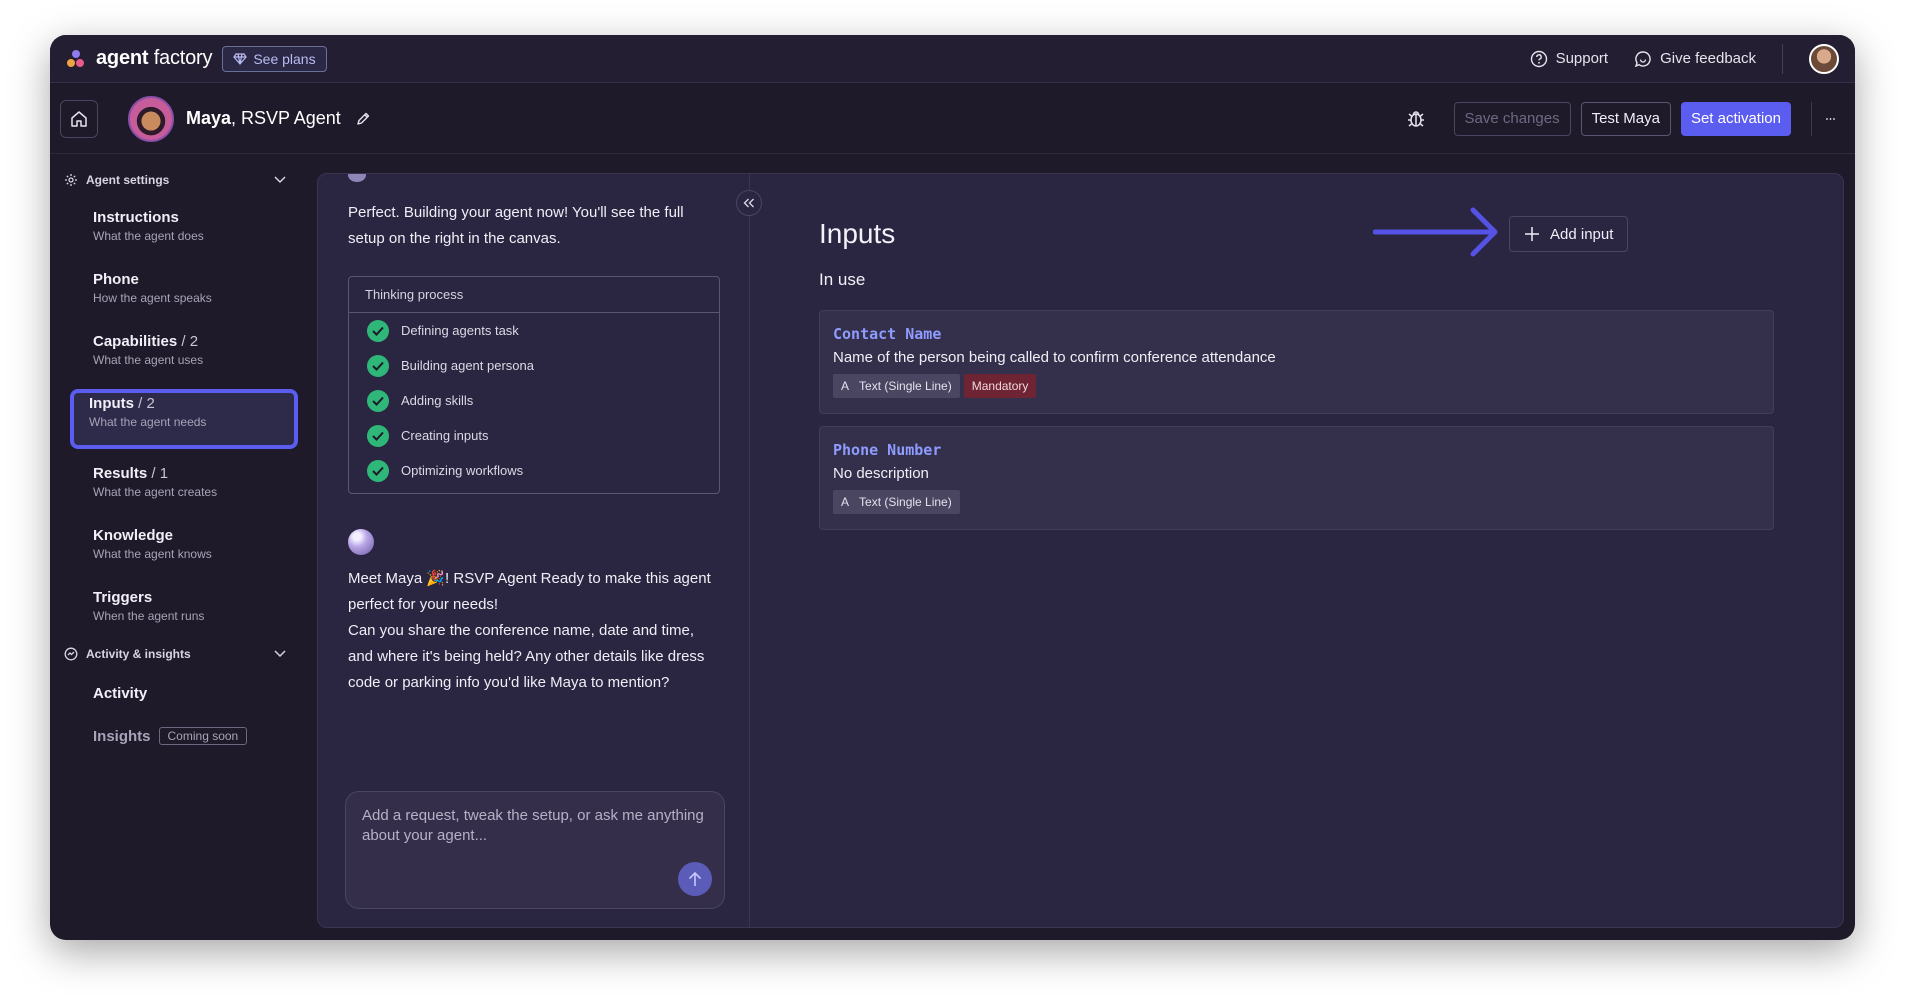  I want to click on nav-subtitle: What the agent knows, so click(152, 554).